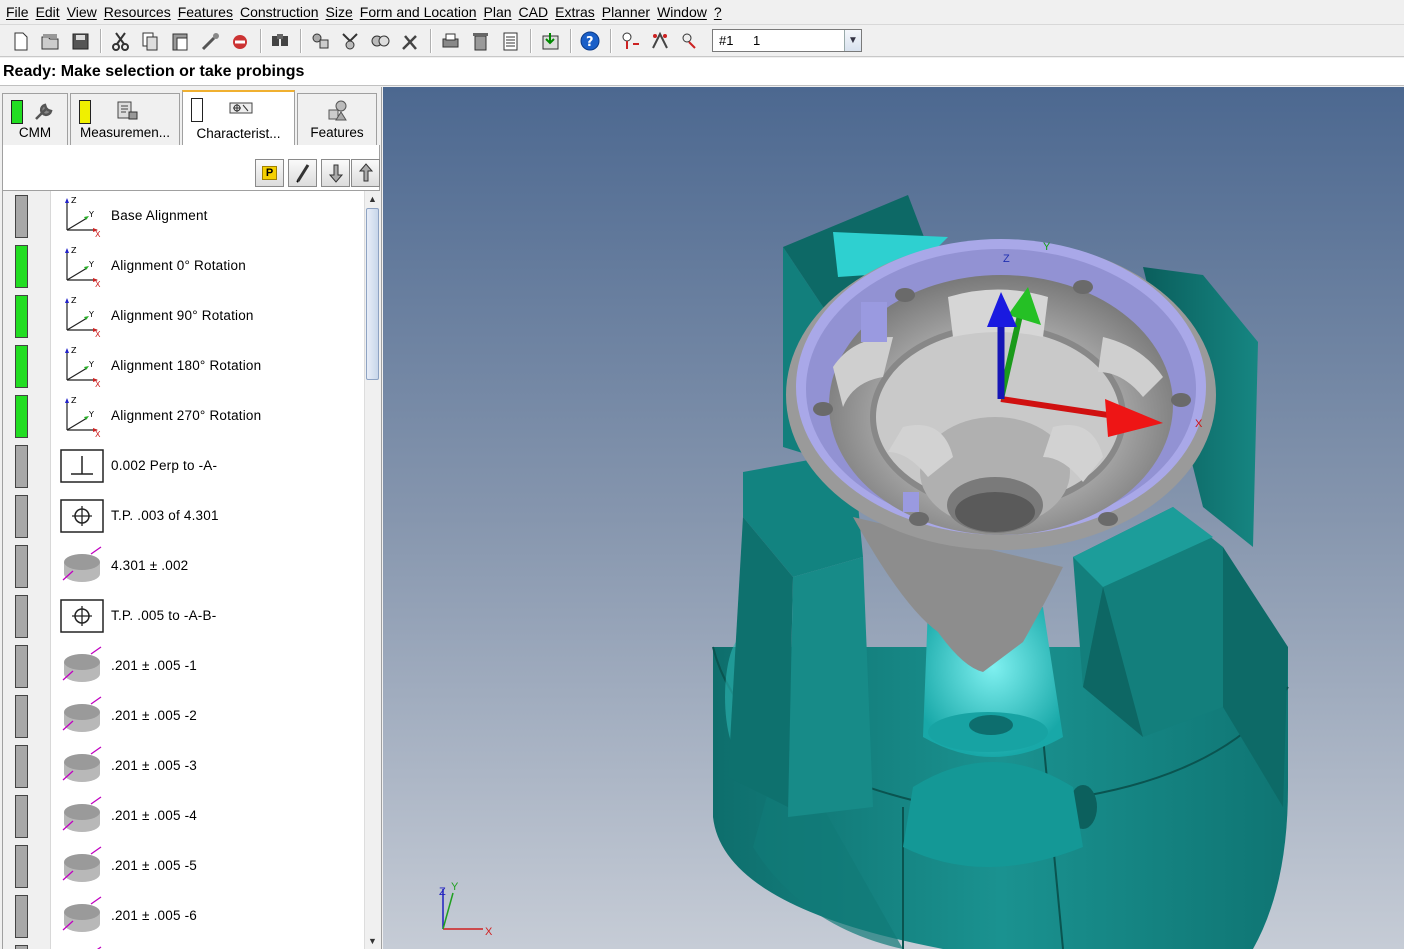 Image resolution: width=1404 pixels, height=949 pixels. What do you see at coordinates (535, 12) in the screenshot?
I see `menu-cad: CAD` at bounding box center [535, 12].